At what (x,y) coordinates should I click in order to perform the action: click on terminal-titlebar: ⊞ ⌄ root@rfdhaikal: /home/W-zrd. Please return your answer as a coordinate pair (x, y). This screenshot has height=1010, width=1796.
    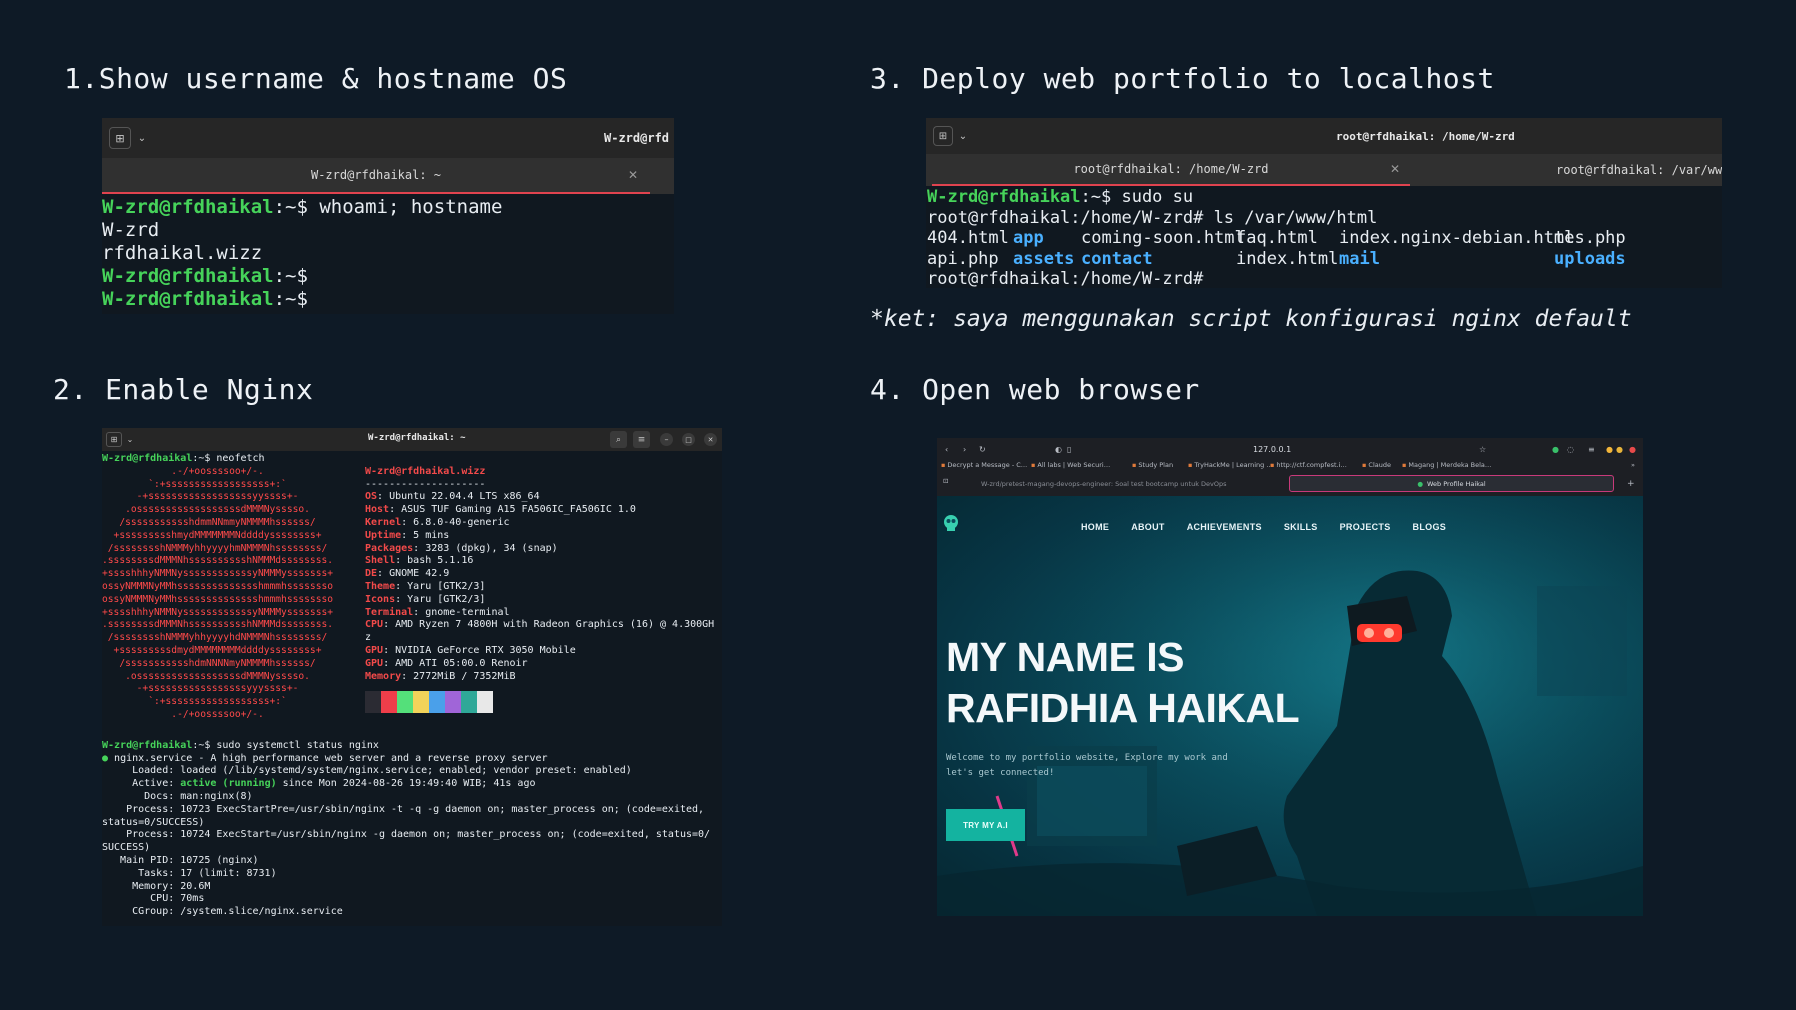
    Looking at the image, I should click on (1324, 136).